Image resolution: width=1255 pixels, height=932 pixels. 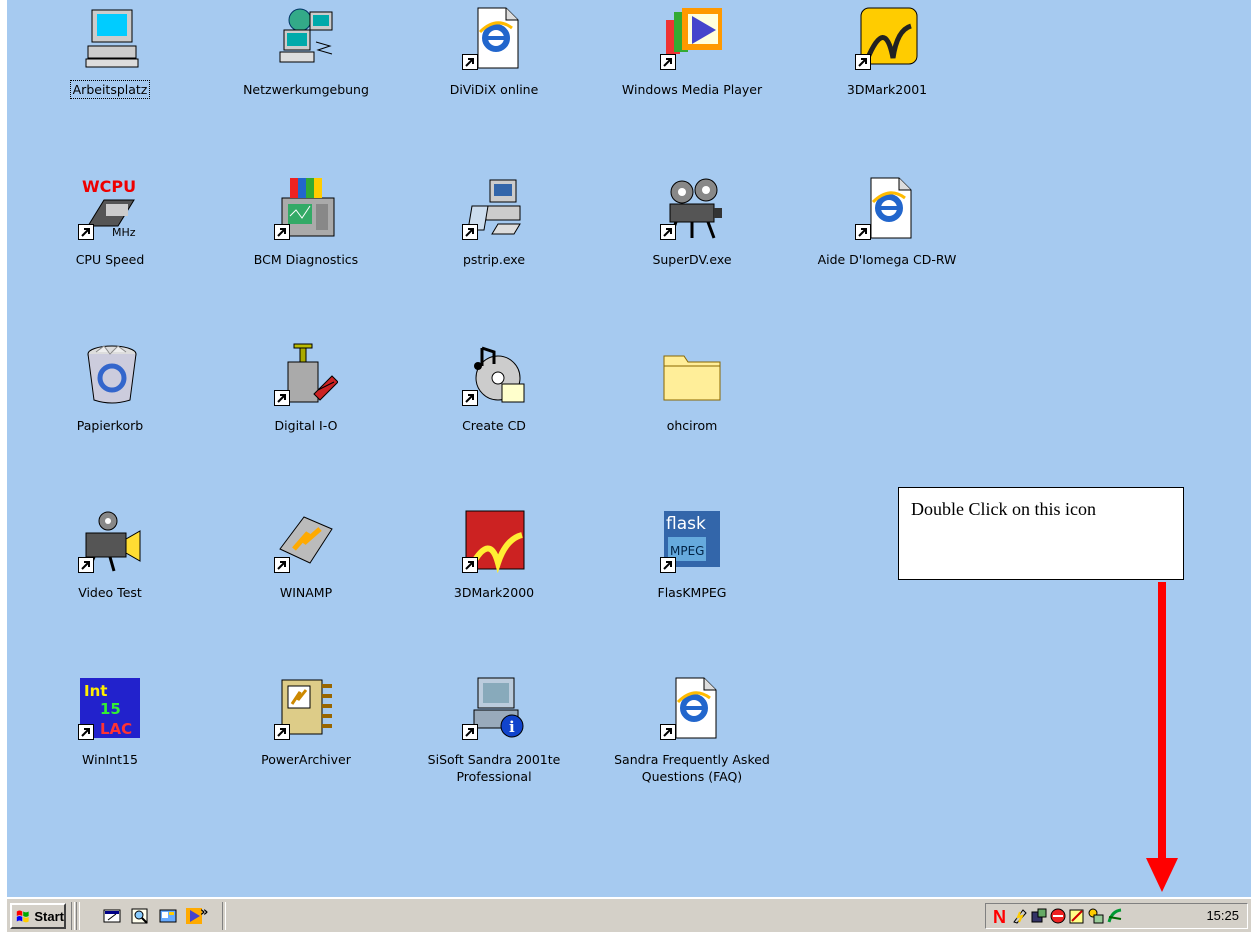 I want to click on desktop-icon-label: PowerArchiver, so click(x=306, y=759).